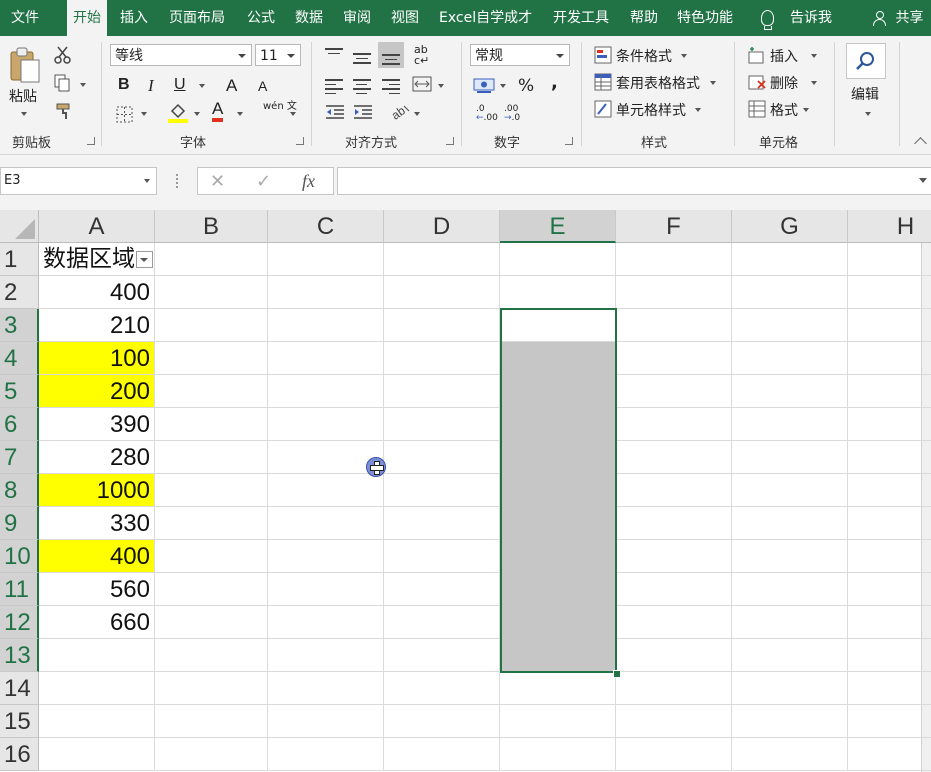  What do you see at coordinates (87, 18) in the screenshot?
I see `tab-home: 开始` at bounding box center [87, 18].